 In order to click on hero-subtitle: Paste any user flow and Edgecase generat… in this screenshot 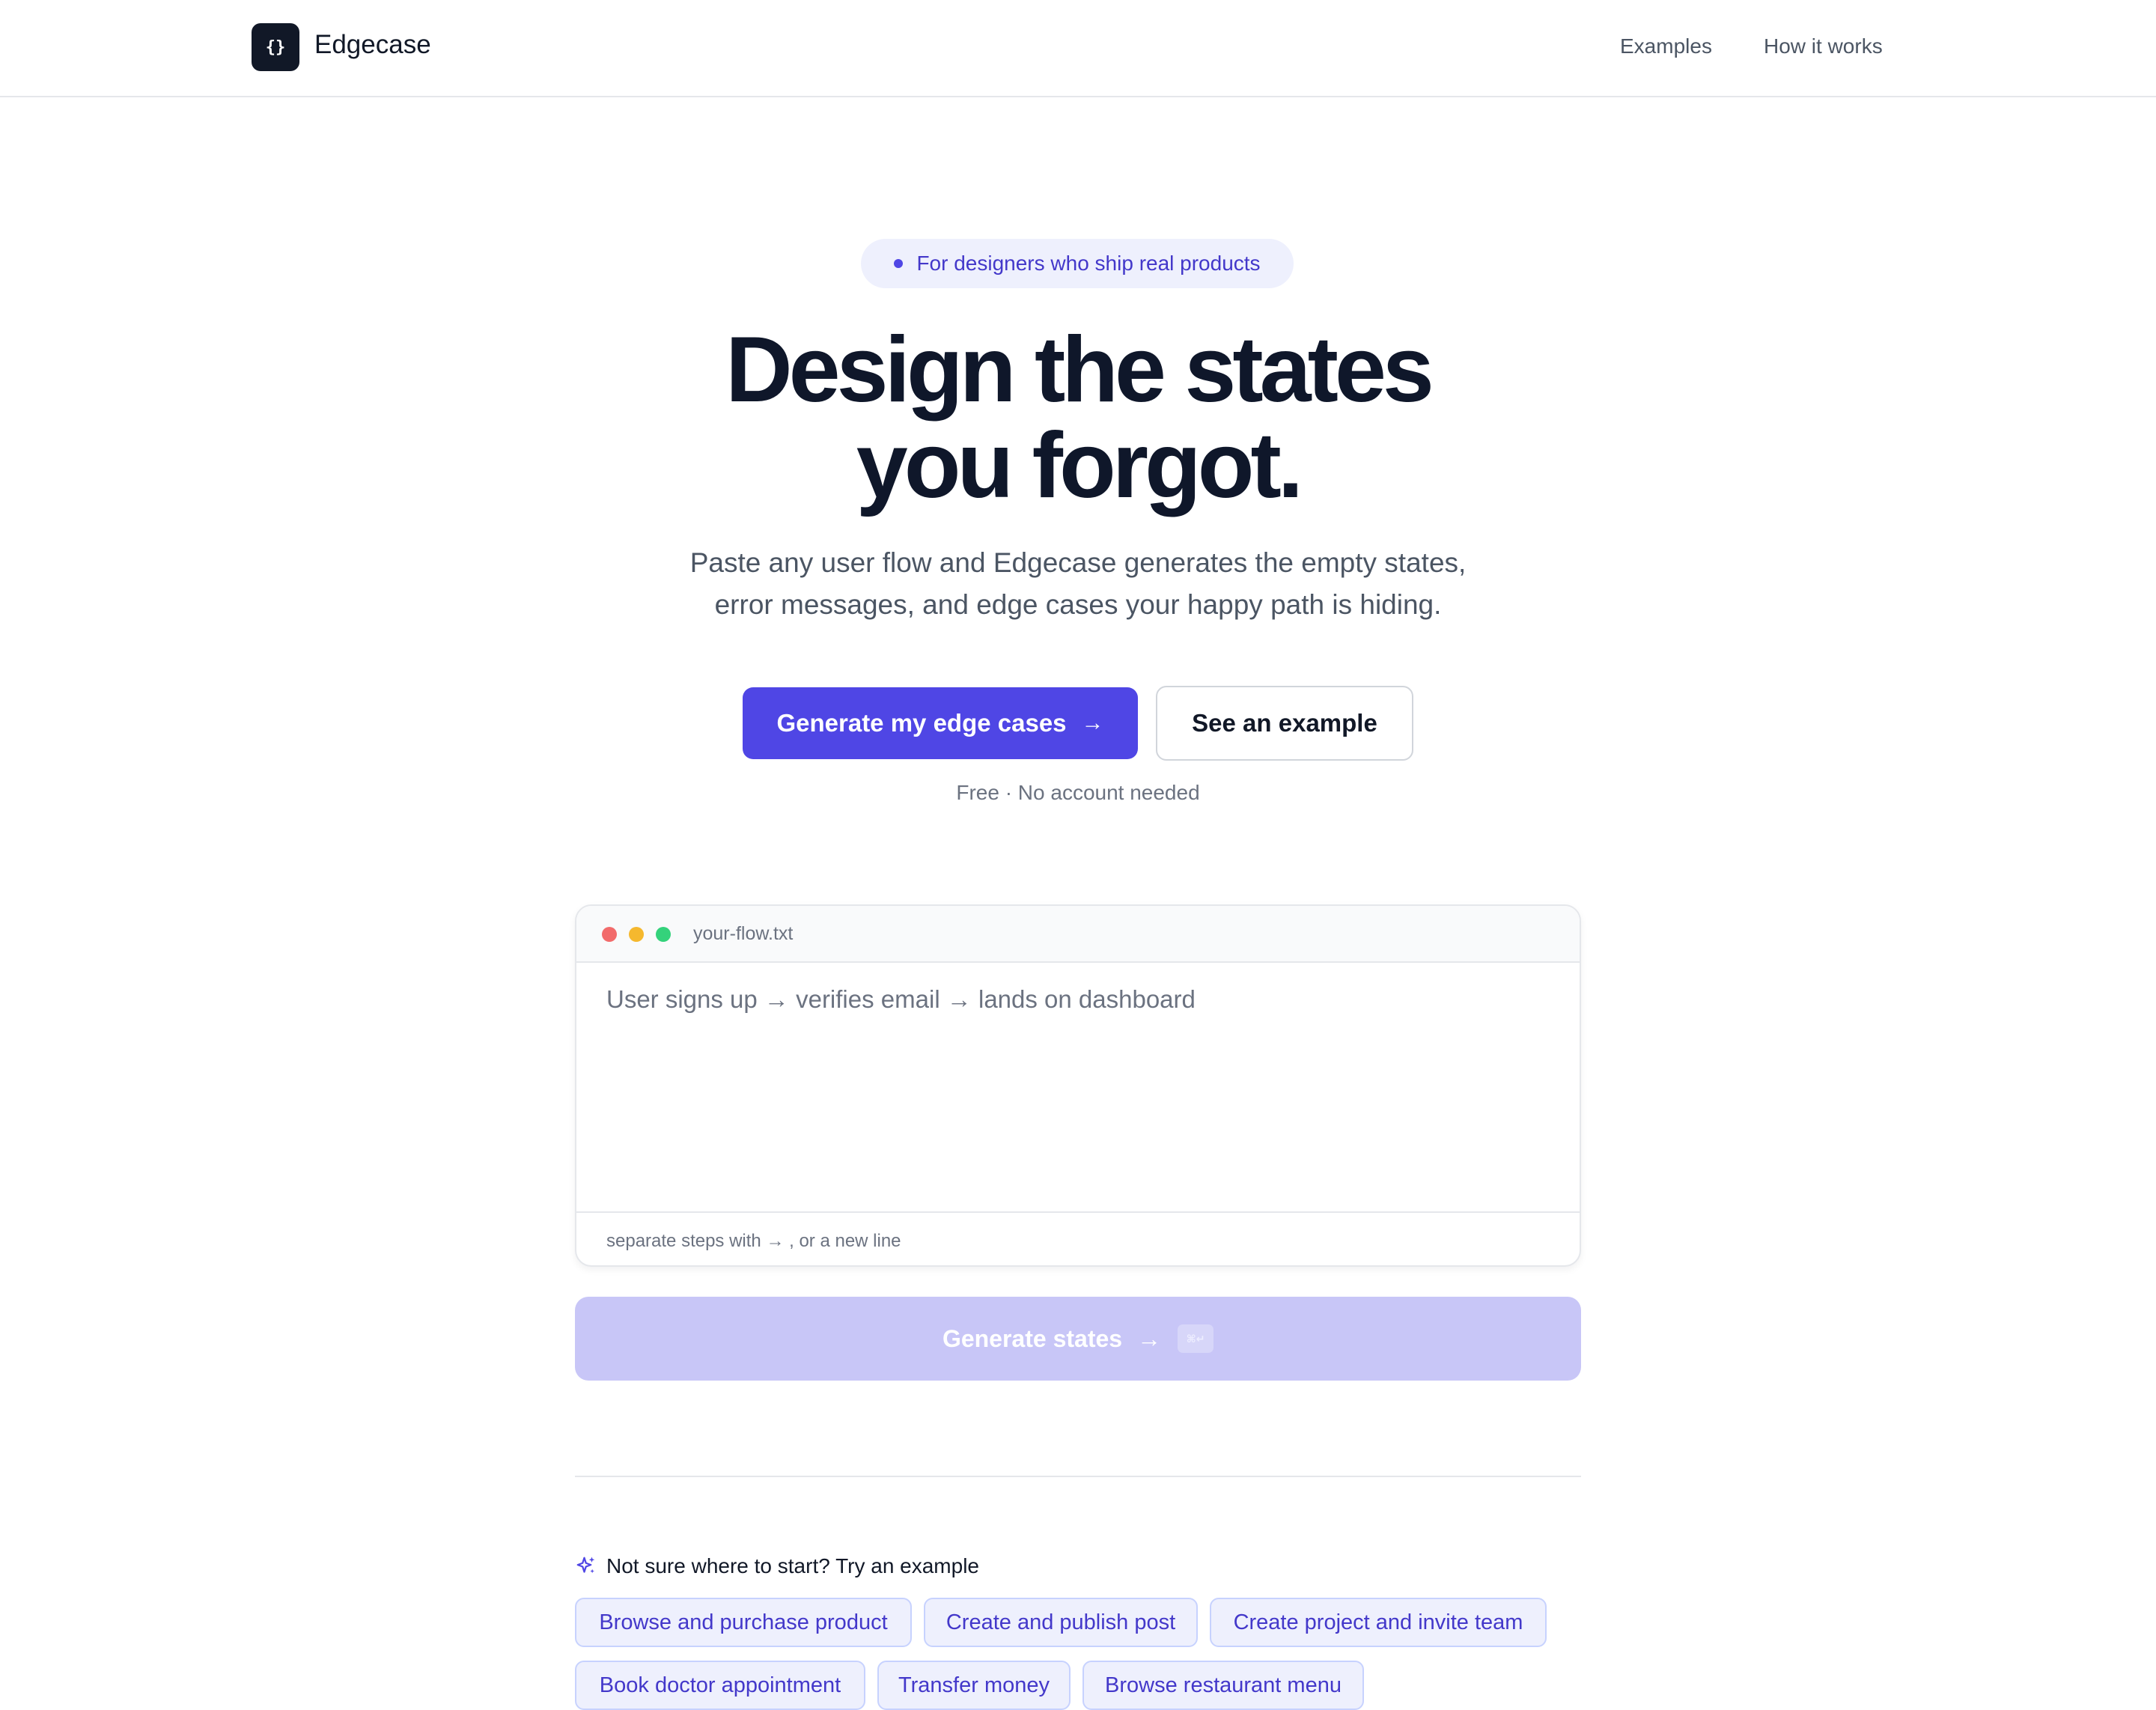, I will do `click(1078, 584)`.